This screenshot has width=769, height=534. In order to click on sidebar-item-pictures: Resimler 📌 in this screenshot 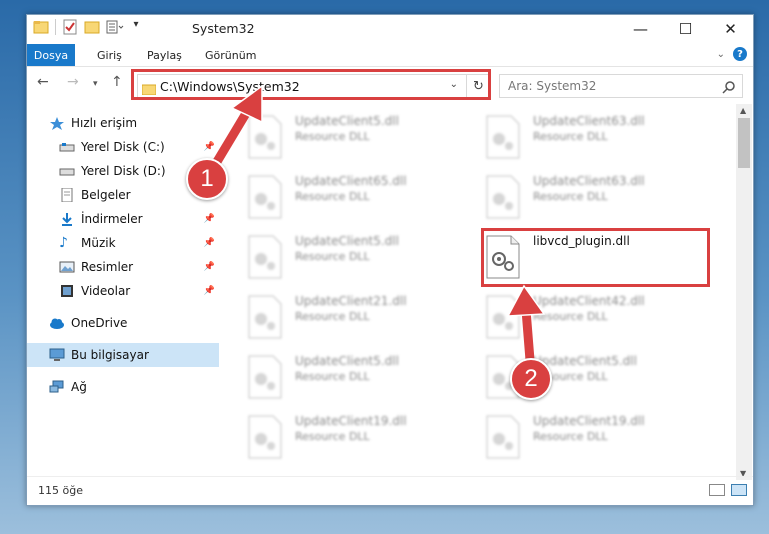, I will do `click(123, 267)`.